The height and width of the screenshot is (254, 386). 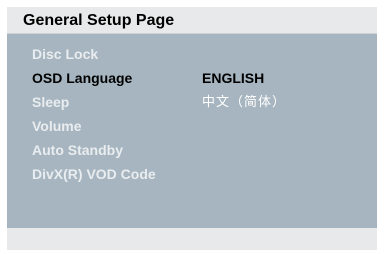 I want to click on menu-item-osd-language: OSD Language, so click(x=82, y=78).